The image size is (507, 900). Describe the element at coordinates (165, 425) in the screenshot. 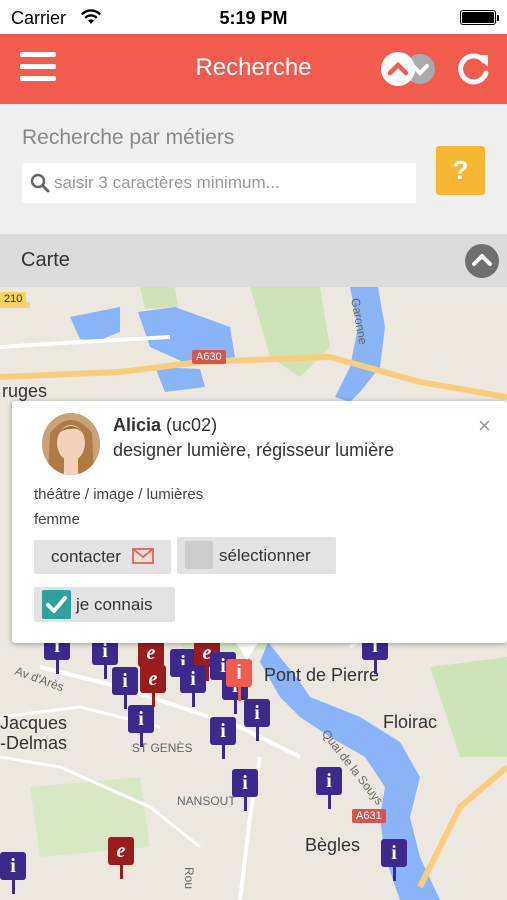

I see `profile-name: Alicia (uc02)` at that location.